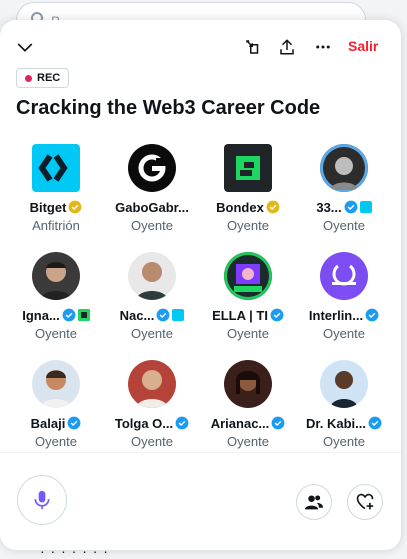 Image resolution: width=407 pixels, height=559 pixels. I want to click on participant-card: Arianac... Oyente, so click(248, 406).